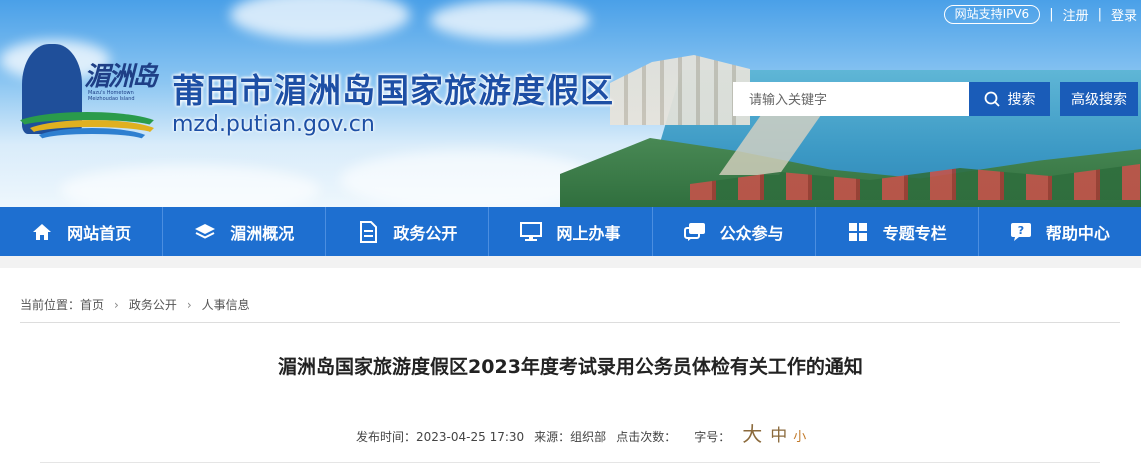 The width and height of the screenshot is (1141, 465). What do you see at coordinates (588, 233) in the screenshot?
I see `nav-item-label: 网上办事` at bounding box center [588, 233].